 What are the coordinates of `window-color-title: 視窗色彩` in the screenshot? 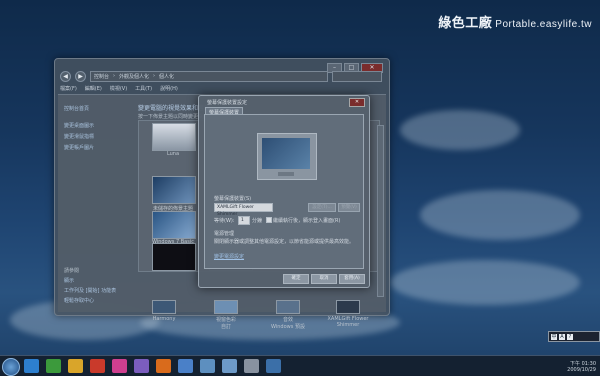 It's located at (225, 320).